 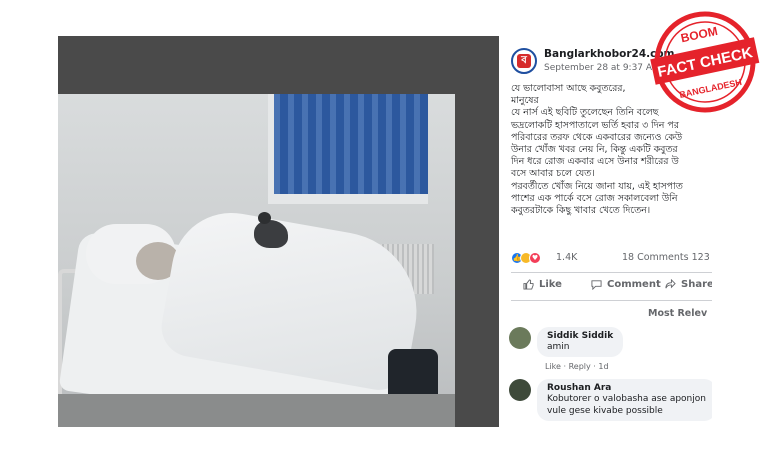 What do you see at coordinates (705, 62) in the screenshot?
I see `boom-fact-check-stamp: FACT CHECK BOOM BANGLADESH` at bounding box center [705, 62].